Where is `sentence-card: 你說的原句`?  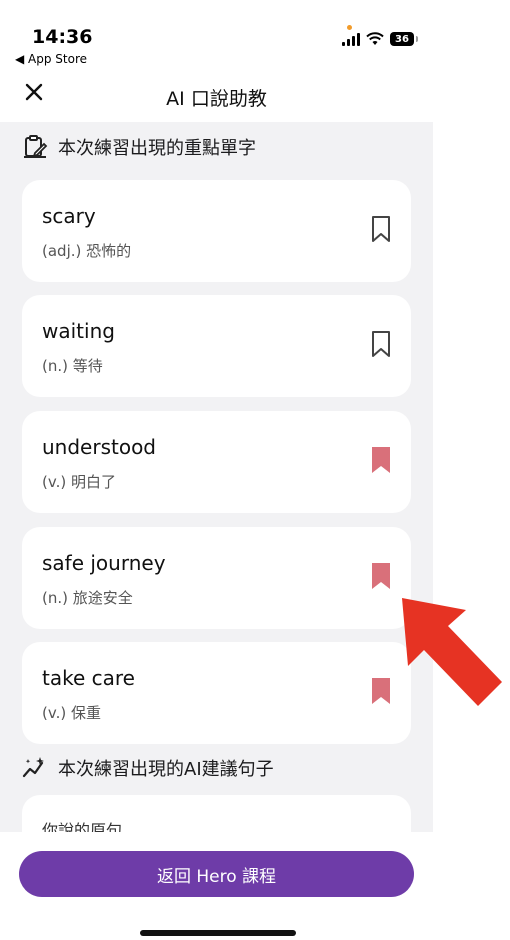 sentence-card: 你說的原句 is located at coordinates (216, 813).